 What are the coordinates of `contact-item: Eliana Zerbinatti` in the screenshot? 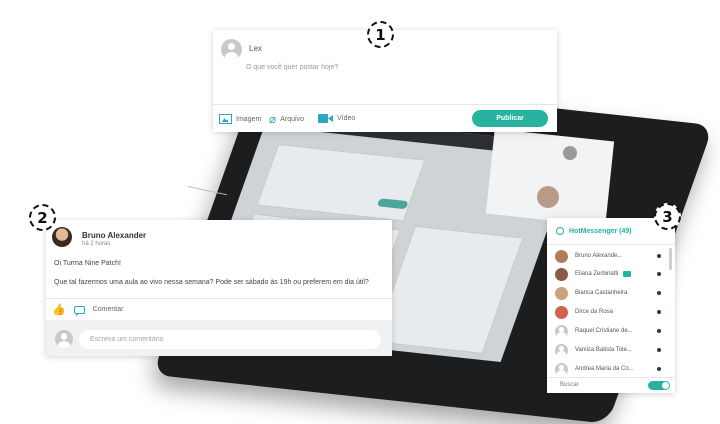 It's located at (610, 274).